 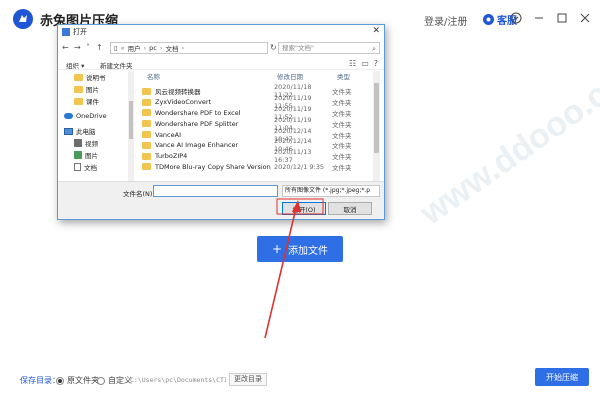 I want to click on save-dir-label: 保存目录：, so click(x=40, y=380).